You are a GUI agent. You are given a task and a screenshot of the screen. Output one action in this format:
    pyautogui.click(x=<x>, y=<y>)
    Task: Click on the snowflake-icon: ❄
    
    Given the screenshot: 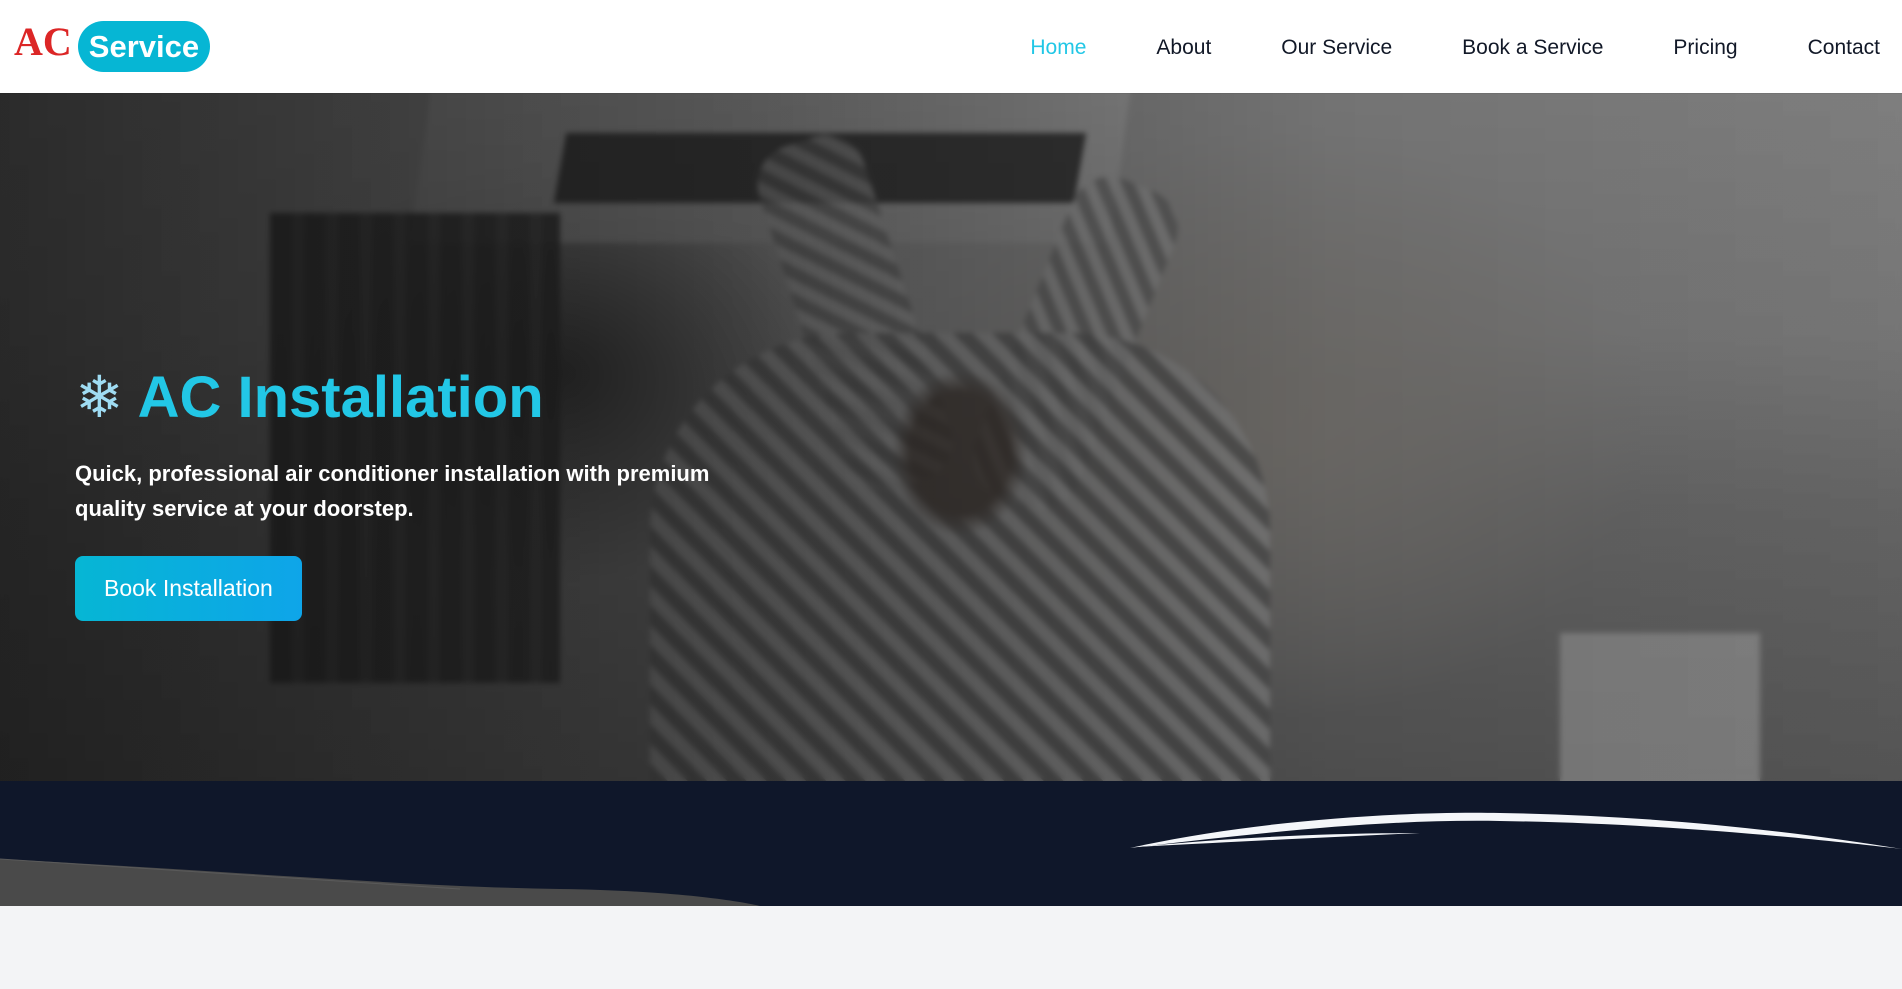 What is the action you would take?
    pyautogui.click(x=99, y=398)
    